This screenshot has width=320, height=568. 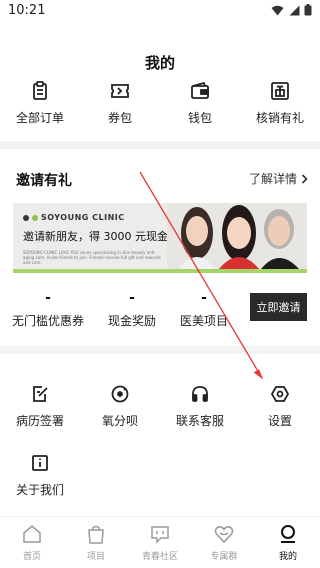 I want to click on invite-details-link: 了解详情, so click(x=278, y=178).